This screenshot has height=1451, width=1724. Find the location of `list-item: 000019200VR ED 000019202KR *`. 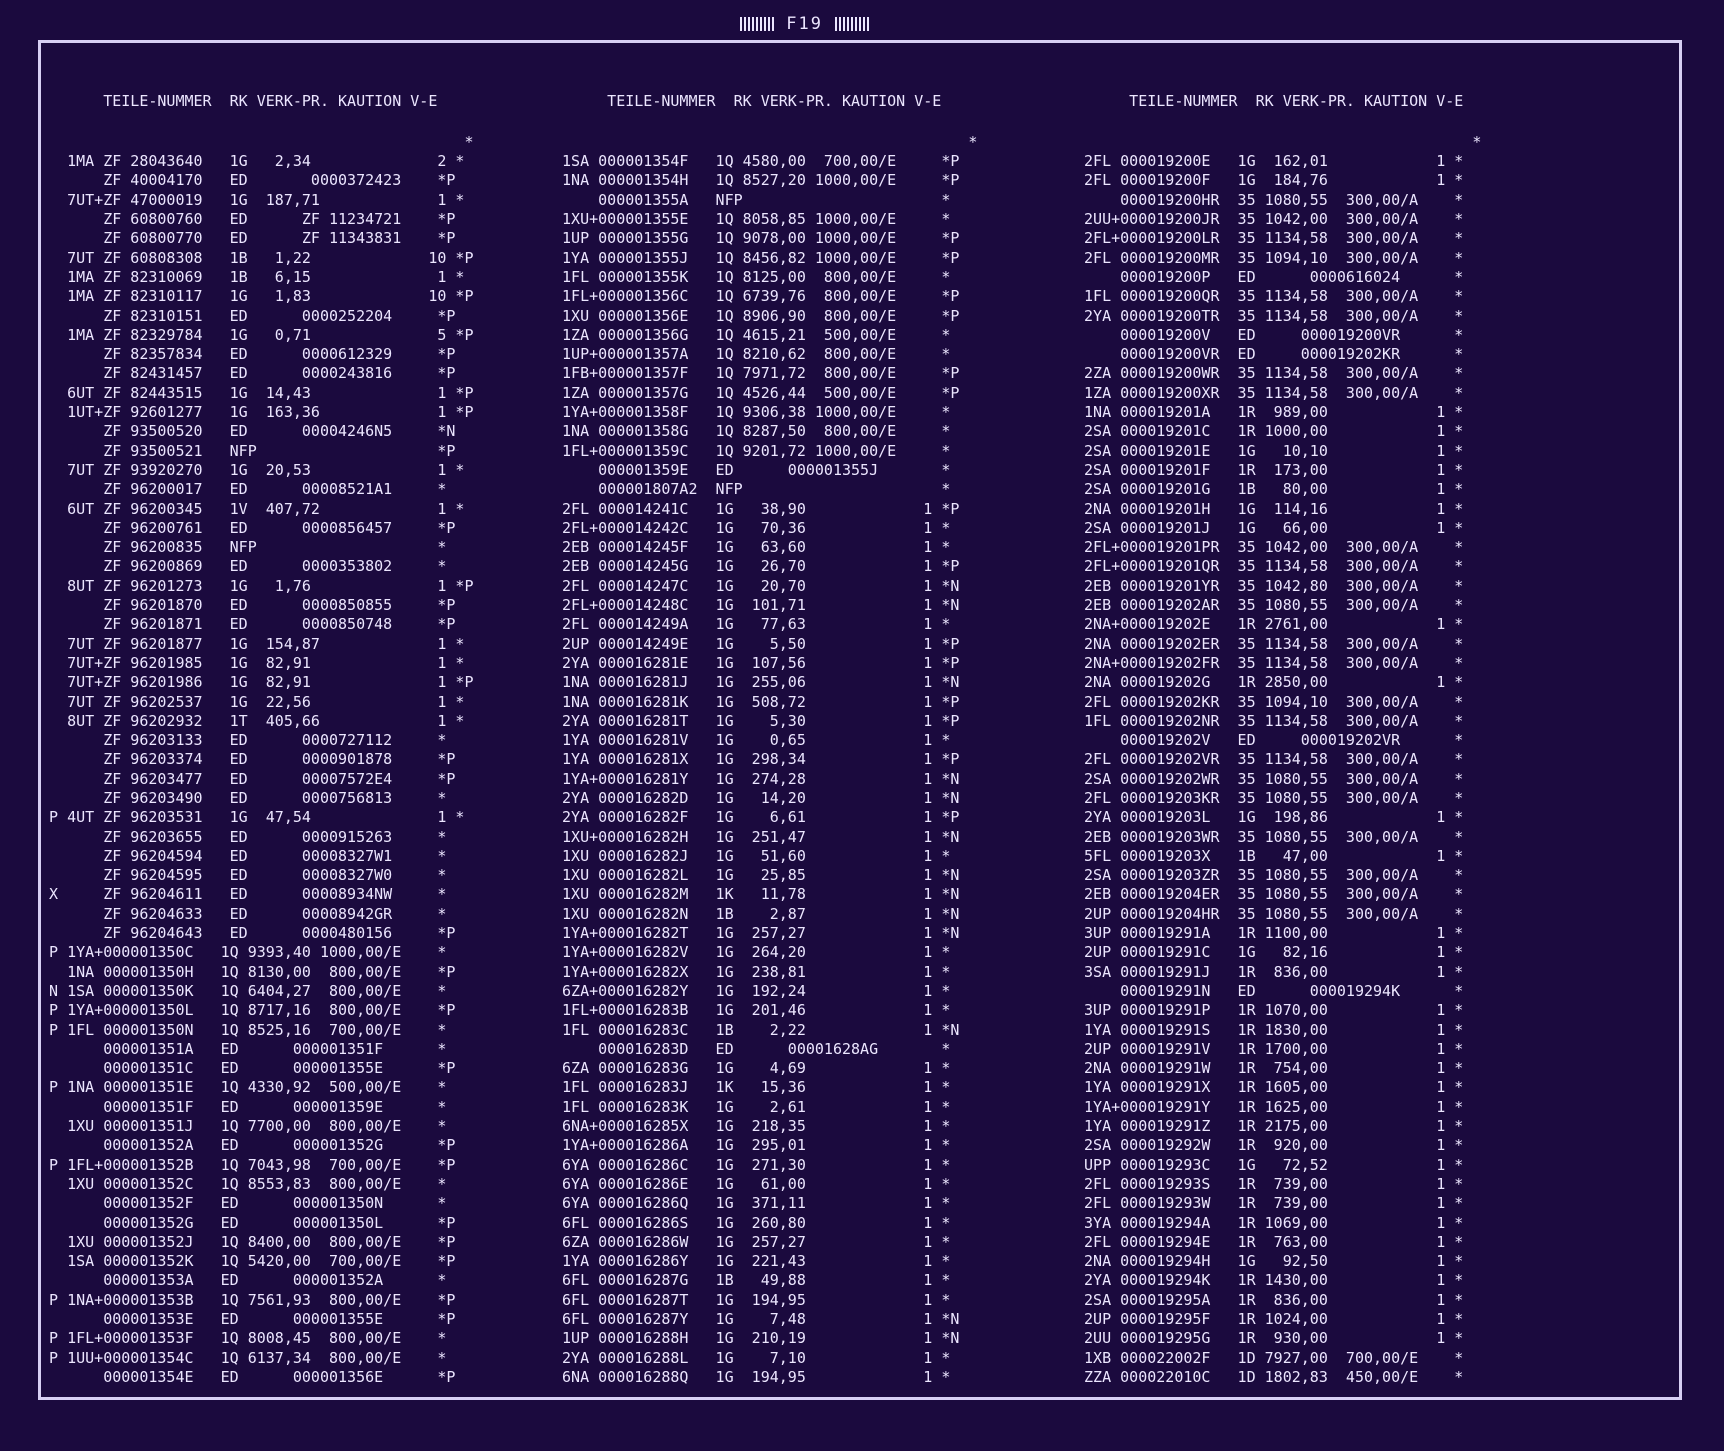

list-item: 000019200VR ED 000019202KR * is located at coordinates (1269, 354).